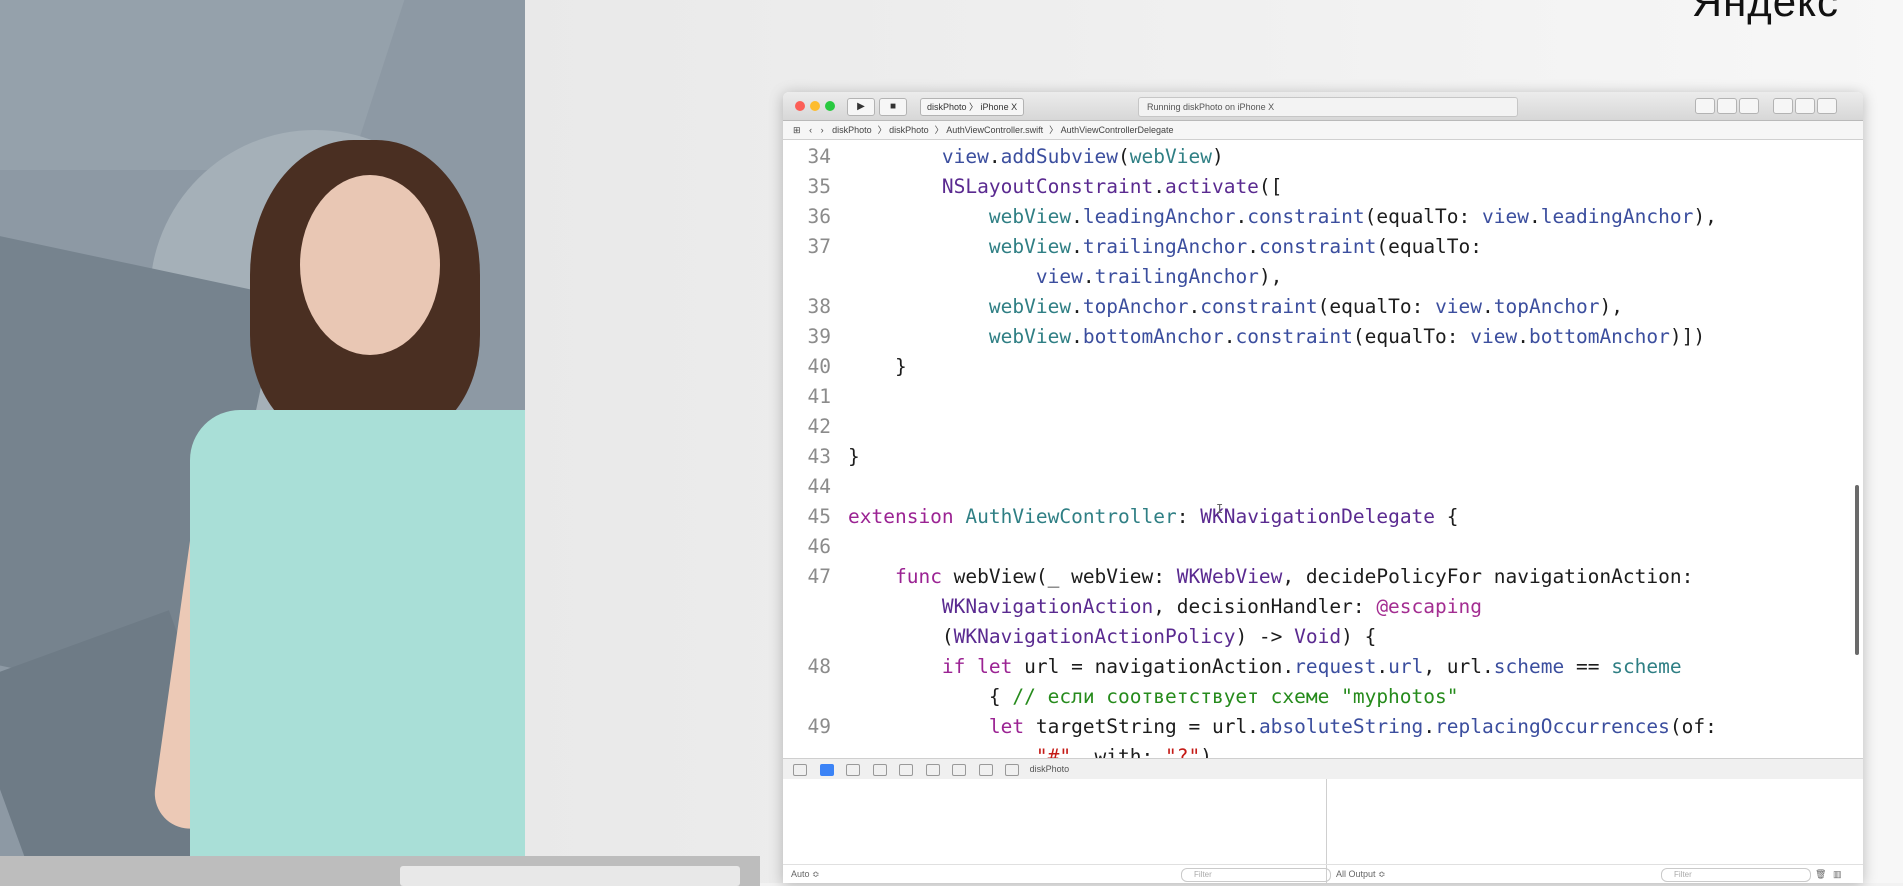  What do you see at coordinates (1805, 106) in the screenshot?
I see `debug-area-toggle-button` at bounding box center [1805, 106].